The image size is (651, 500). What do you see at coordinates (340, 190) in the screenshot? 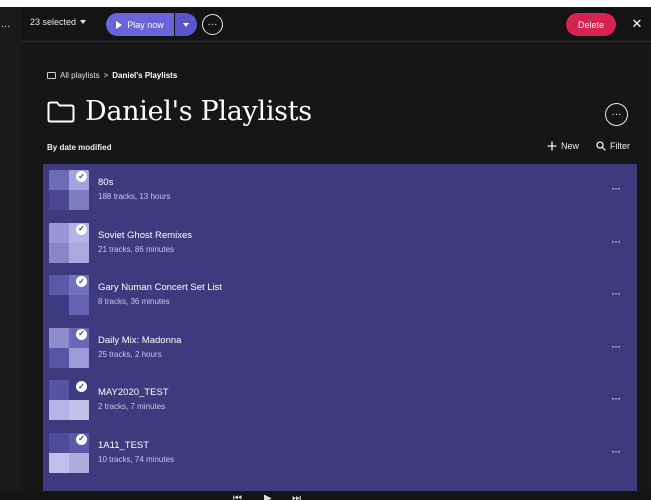
I see `playlist-row: ✓ 80s 188 tracks, 13 hours ···` at bounding box center [340, 190].